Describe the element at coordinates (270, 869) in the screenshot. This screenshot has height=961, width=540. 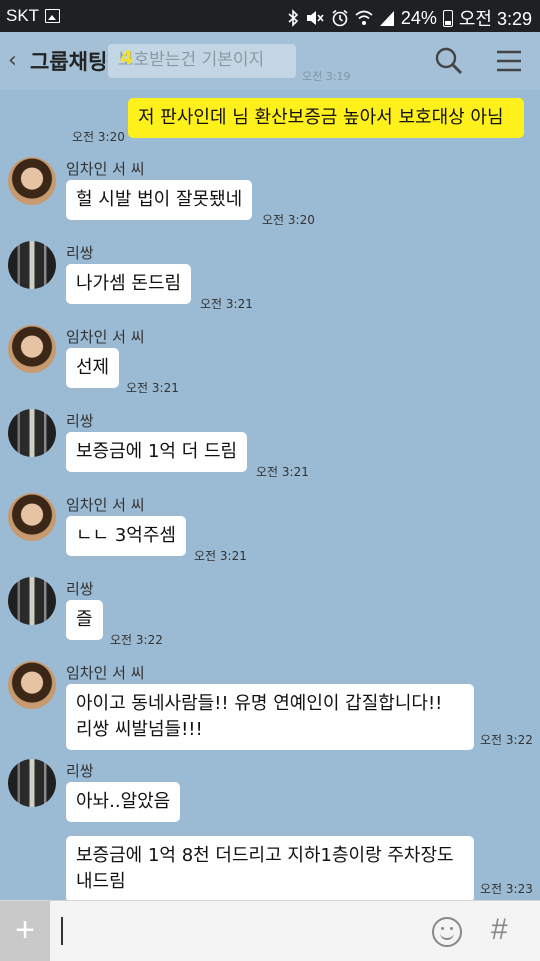
I see `message-bubble: 보증금에 1억 8천 더드리고 지하1층이랑 주차장도 내드림` at that location.